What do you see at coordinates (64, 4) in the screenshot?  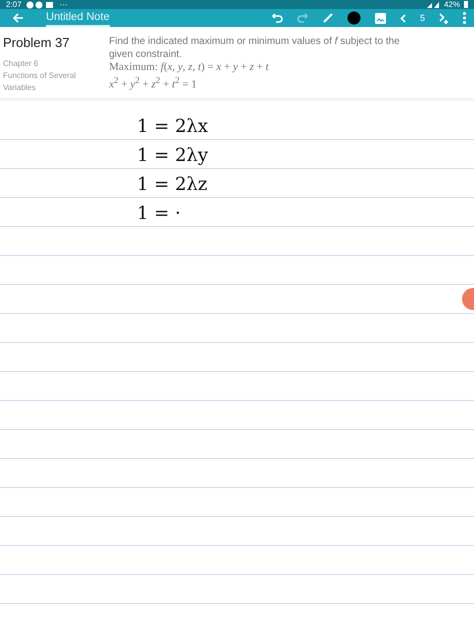 I see `status-more: ···` at bounding box center [64, 4].